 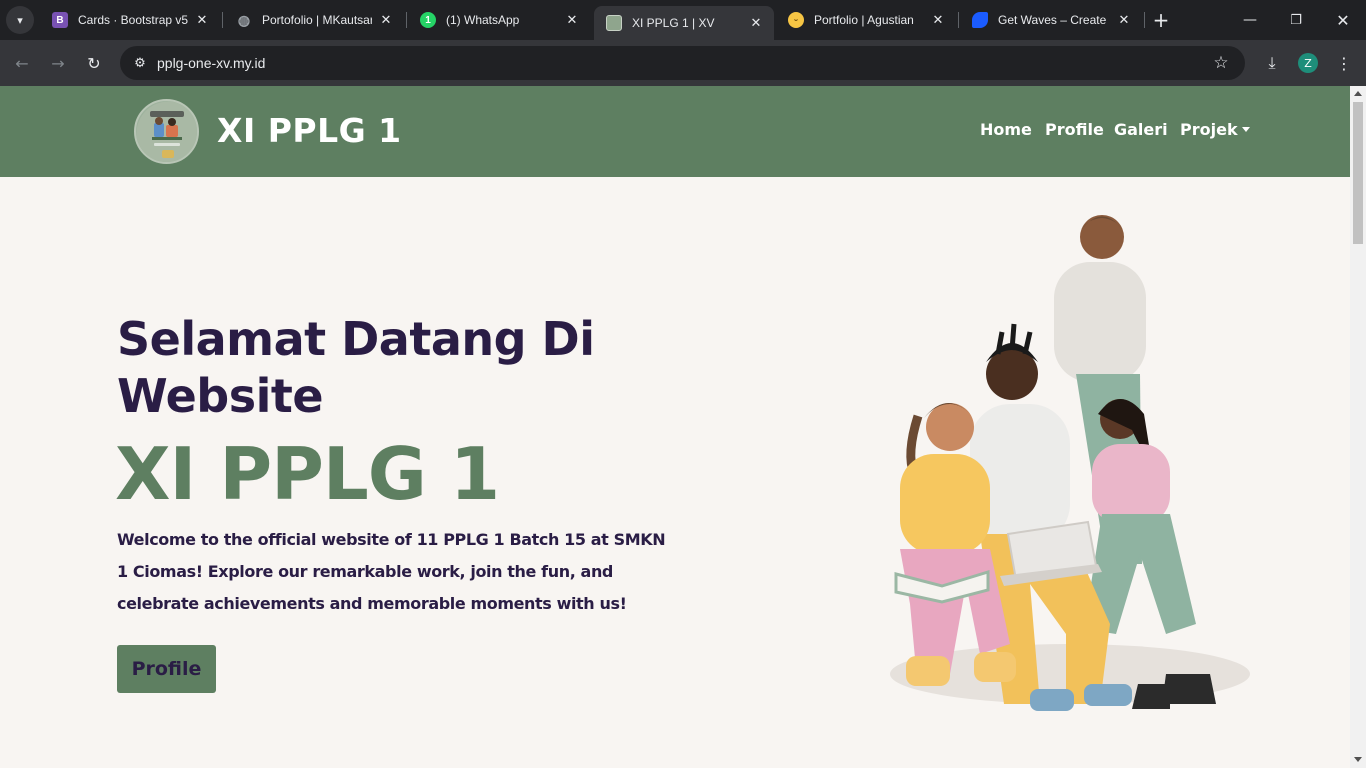 What do you see at coordinates (499, 20) in the screenshot?
I see `browser-tab-2: 1 (1) WhatsApp ✕` at bounding box center [499, 20].